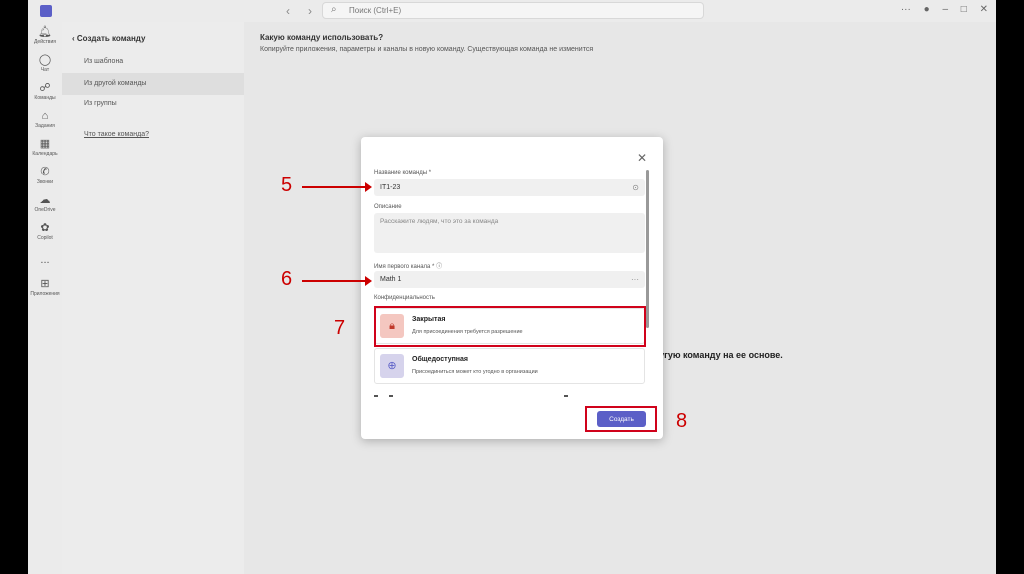 This screenshot has width=1024, height=574. Describe the element at coordinates (322, 37) in the screenshot. I see `page-title: Какую команду использовать?` at that location.